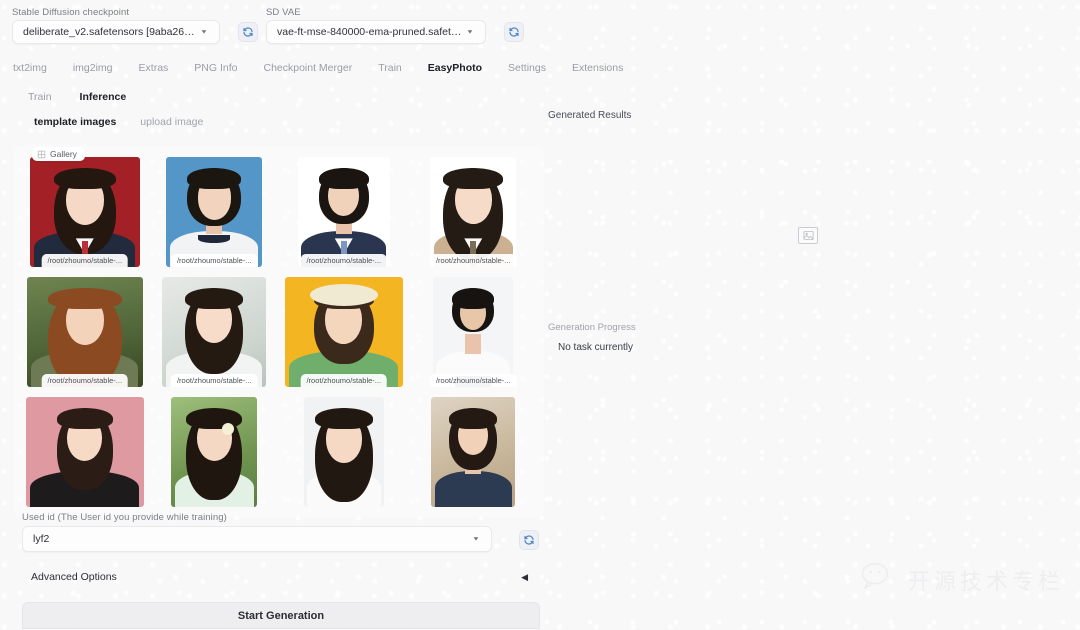 The width and height of the screenshot is (1080, 630). I want to click on tab-txt2img: txt2img, so click(30, 68).